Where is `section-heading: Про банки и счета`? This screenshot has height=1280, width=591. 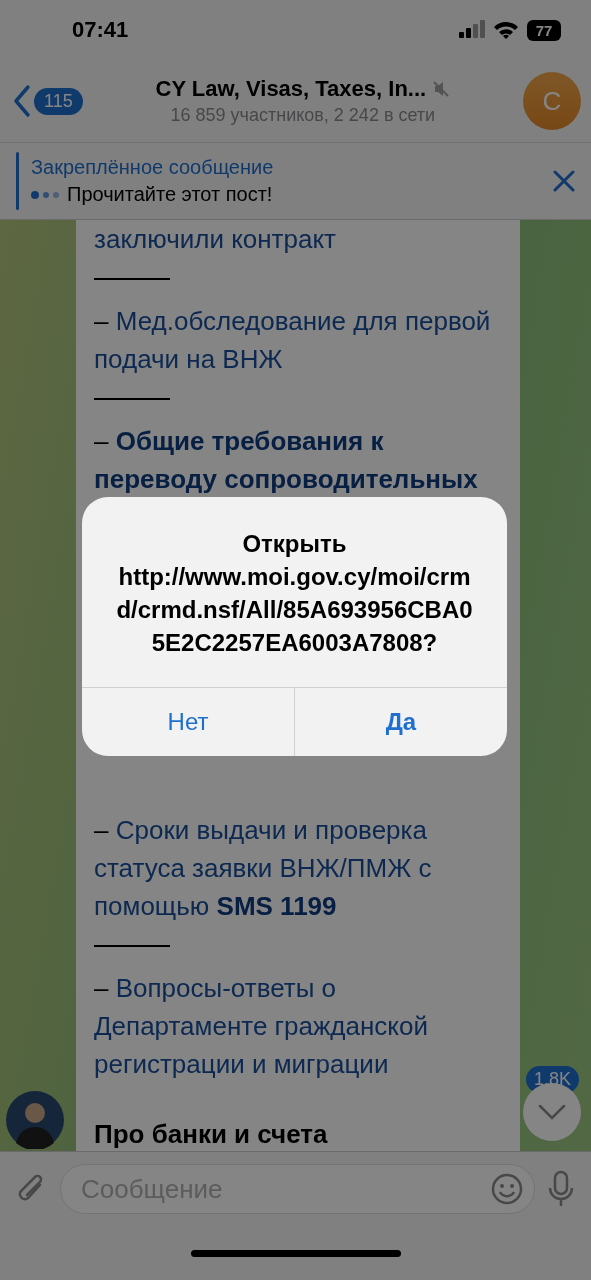
section-heading: Про банки и счета is located at coordinates (211, 1134).